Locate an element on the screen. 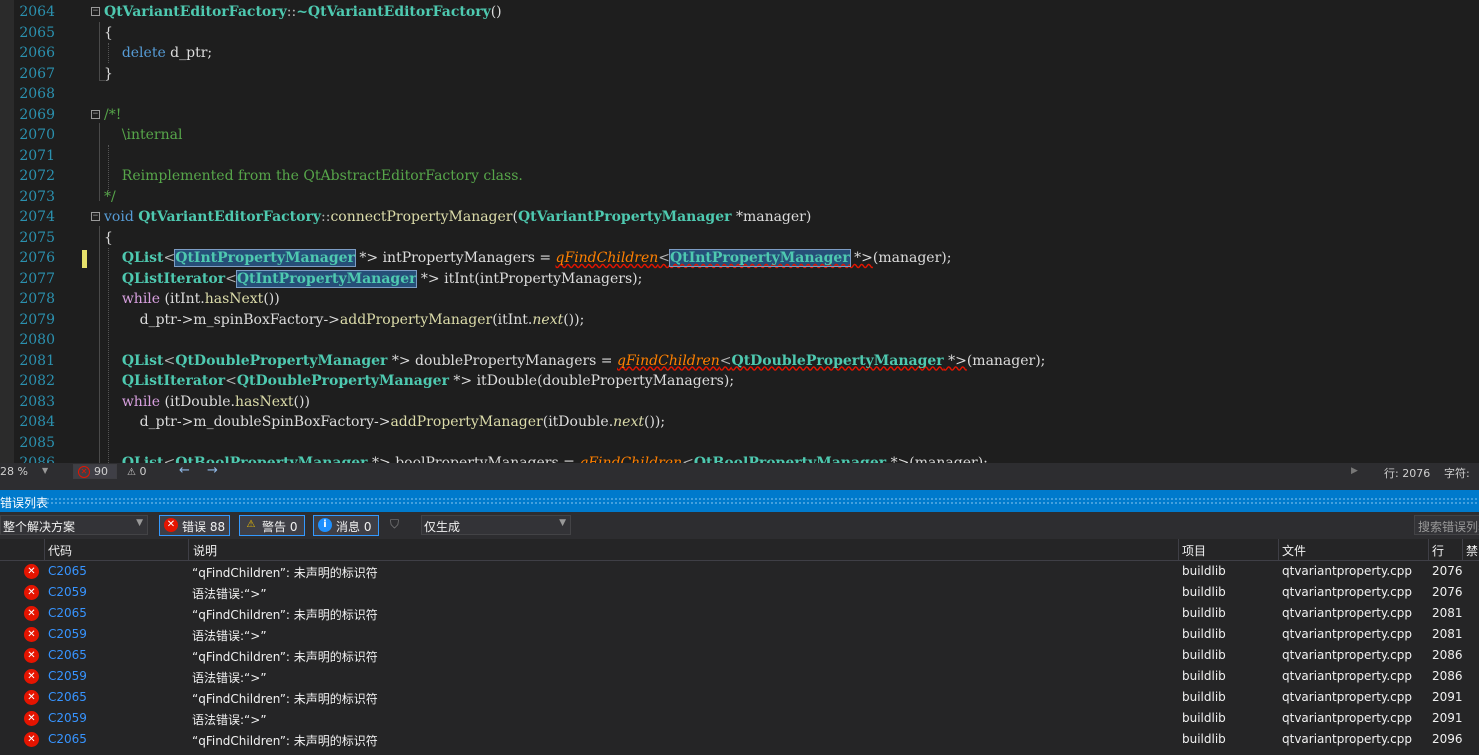 This screenshot has height=755, width=1479. code-token: /*! is located at coordinates (113, 114).